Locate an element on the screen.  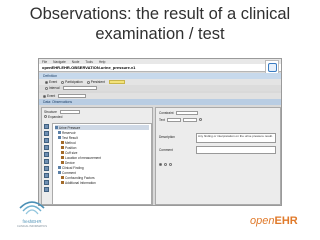
highlight-field is located at coordinates (116, 82).